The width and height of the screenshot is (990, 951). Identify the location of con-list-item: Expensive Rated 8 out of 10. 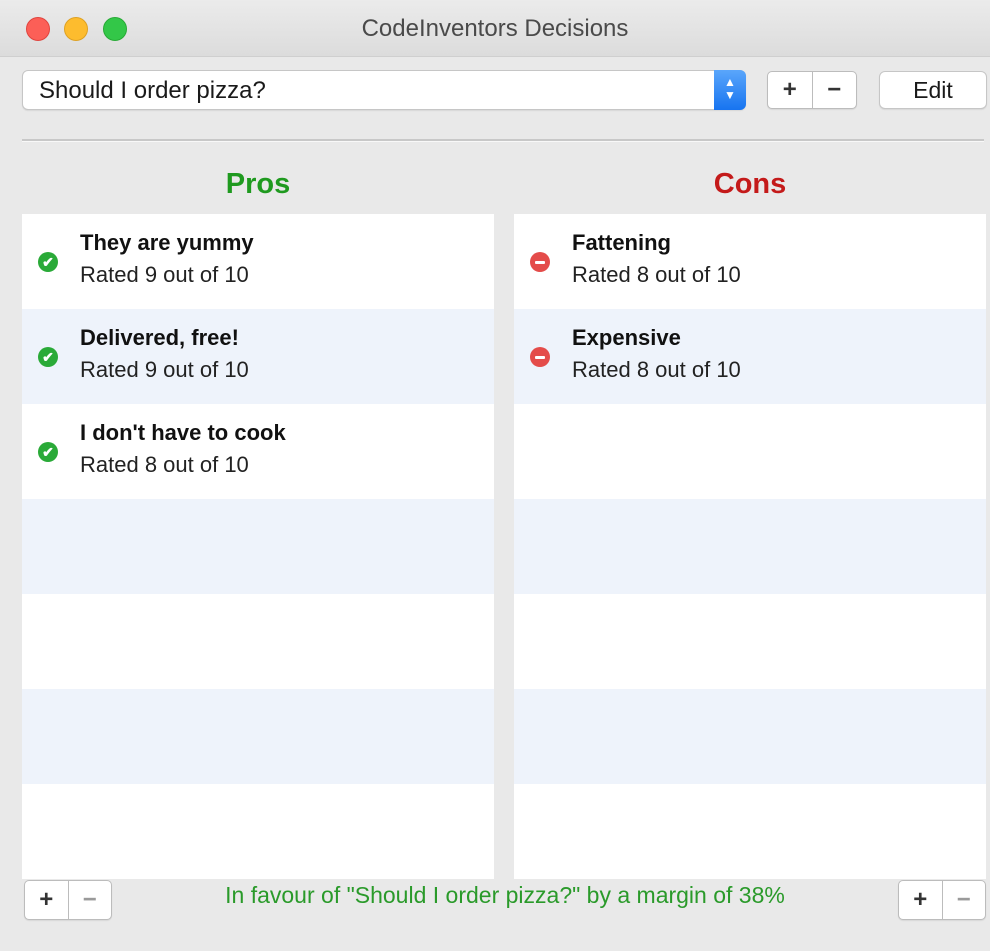
(750, 356).